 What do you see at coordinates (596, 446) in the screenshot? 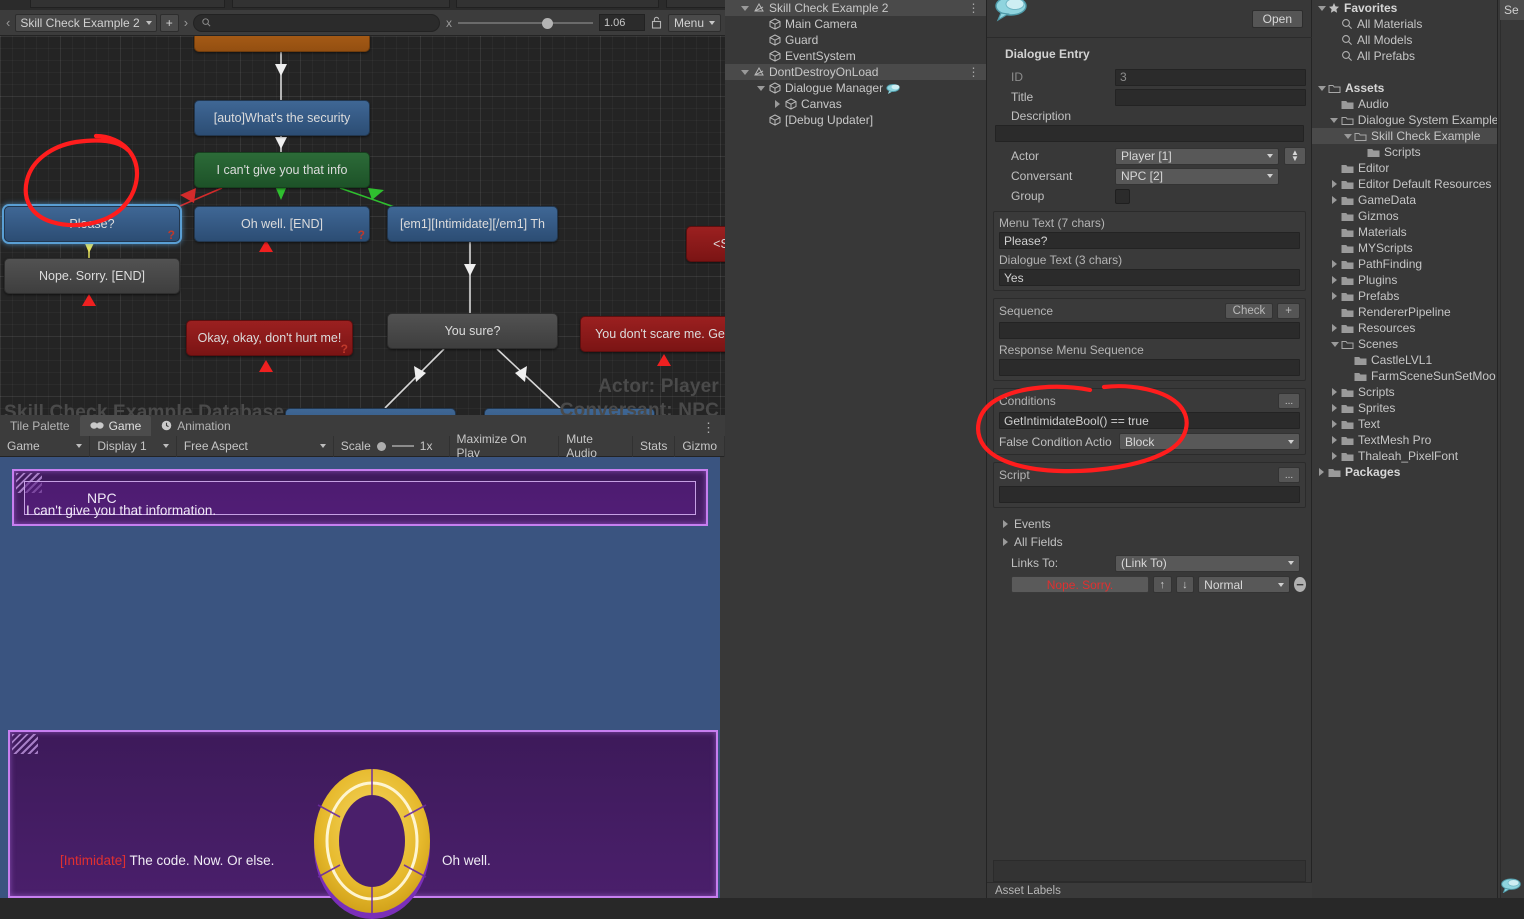
I see `mute-audio-toggle: Mute Audio` at bounding box center [596, 446].